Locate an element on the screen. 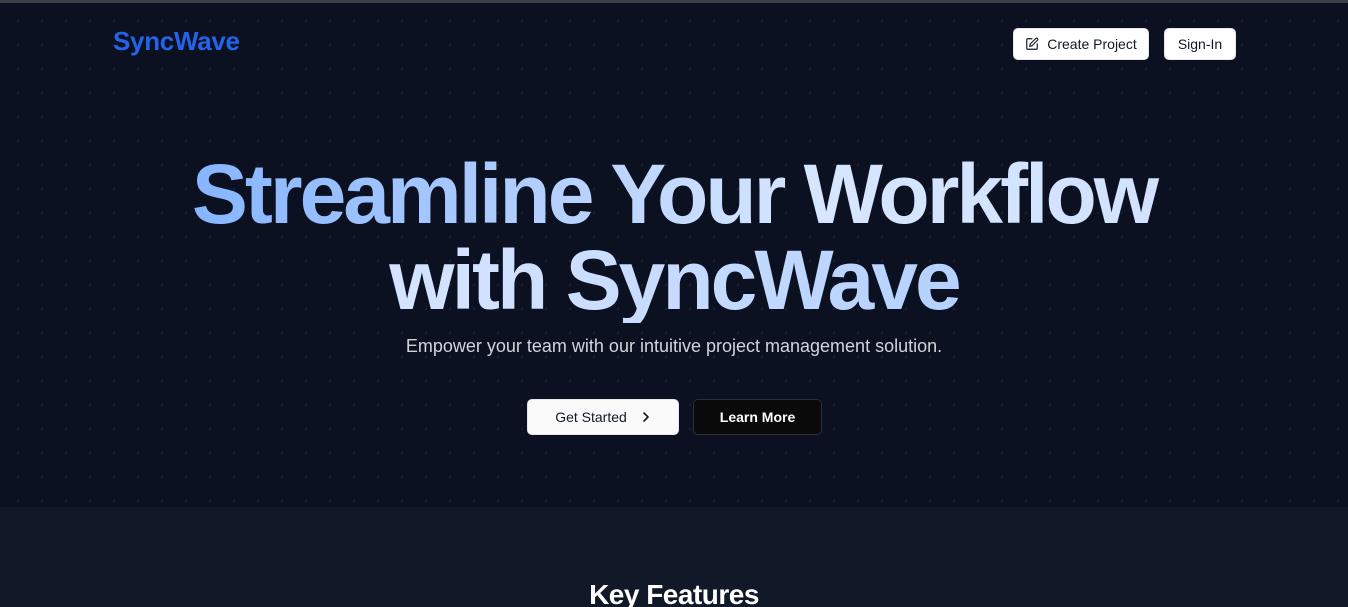 The width and height of the screenshot is (1348, 607). sign-in-button: Sign-In is located at coordinates (1200, 44).